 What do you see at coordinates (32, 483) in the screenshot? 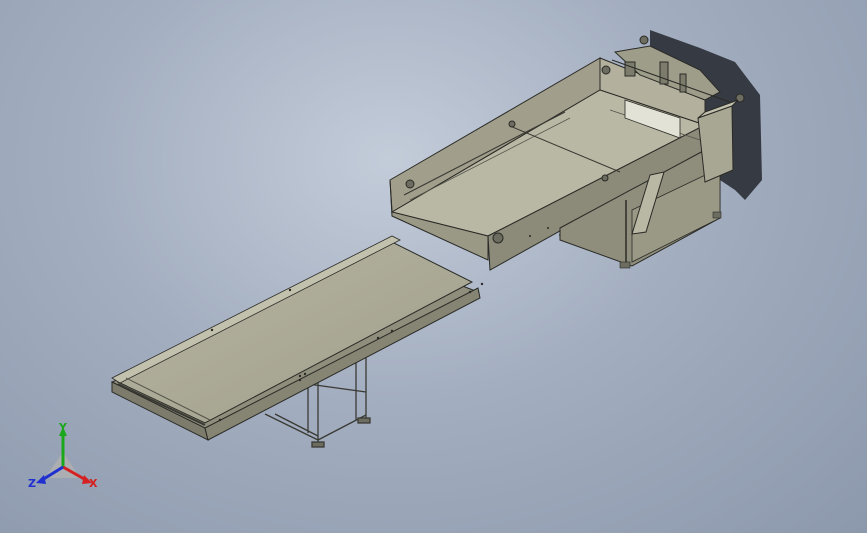
I see `z-axis-label: Z` at bounding box center [32, 483].